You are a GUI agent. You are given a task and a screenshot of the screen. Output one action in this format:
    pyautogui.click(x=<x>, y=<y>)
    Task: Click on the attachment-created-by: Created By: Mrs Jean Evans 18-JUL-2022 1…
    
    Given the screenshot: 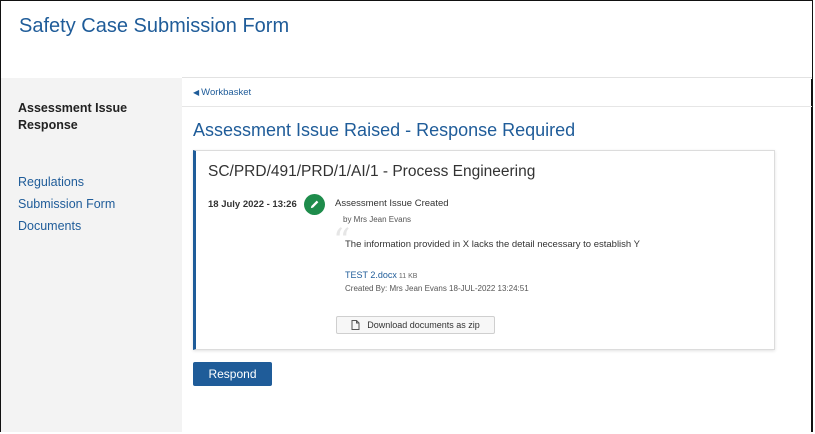 What is the action you would take?
    pyautogui.click(x=437, y=288)
    